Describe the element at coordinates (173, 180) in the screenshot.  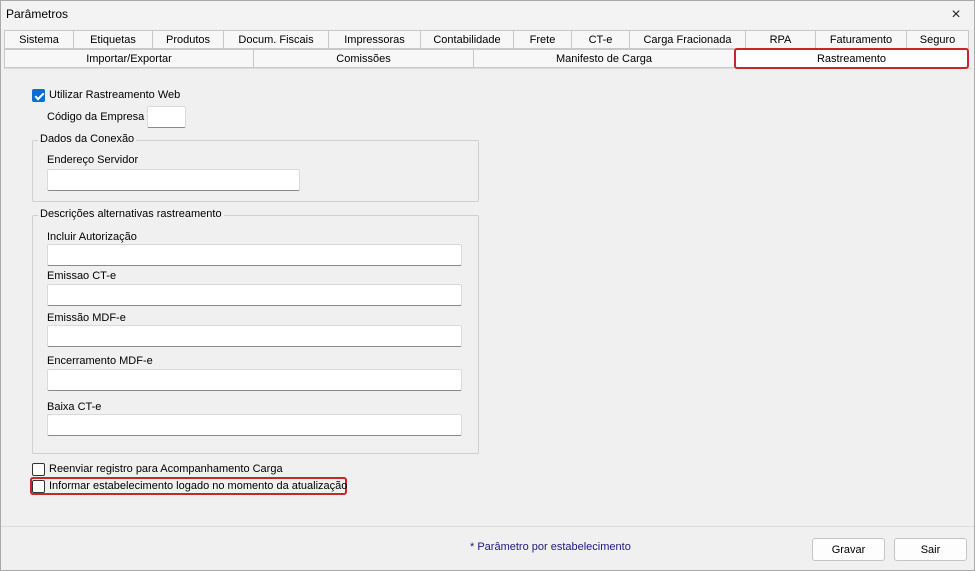
I see `server-address-input` at that location.